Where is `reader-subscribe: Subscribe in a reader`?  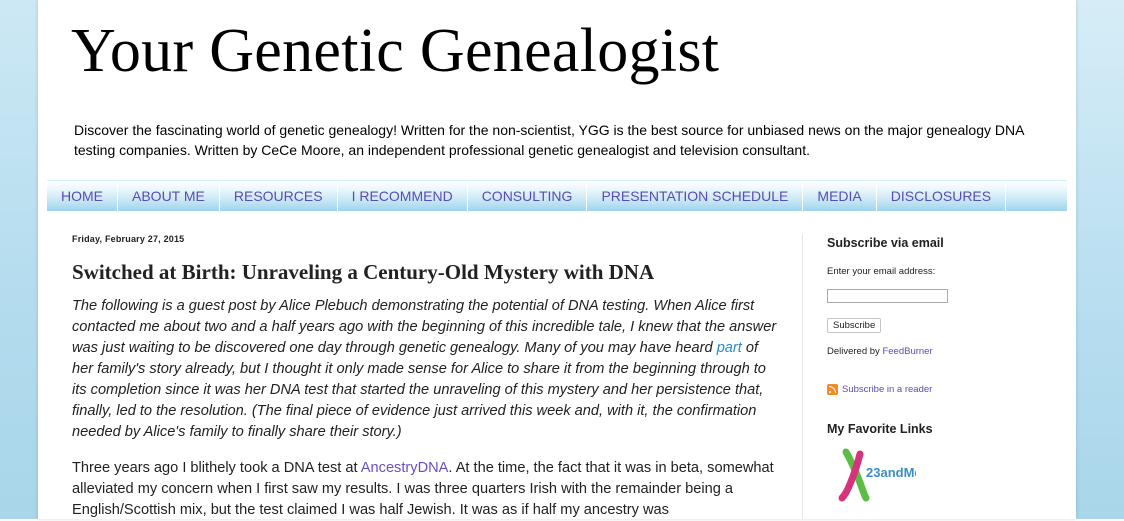
reader-subscribe: Subscribe in a reader is located at coordinates (879, 389).